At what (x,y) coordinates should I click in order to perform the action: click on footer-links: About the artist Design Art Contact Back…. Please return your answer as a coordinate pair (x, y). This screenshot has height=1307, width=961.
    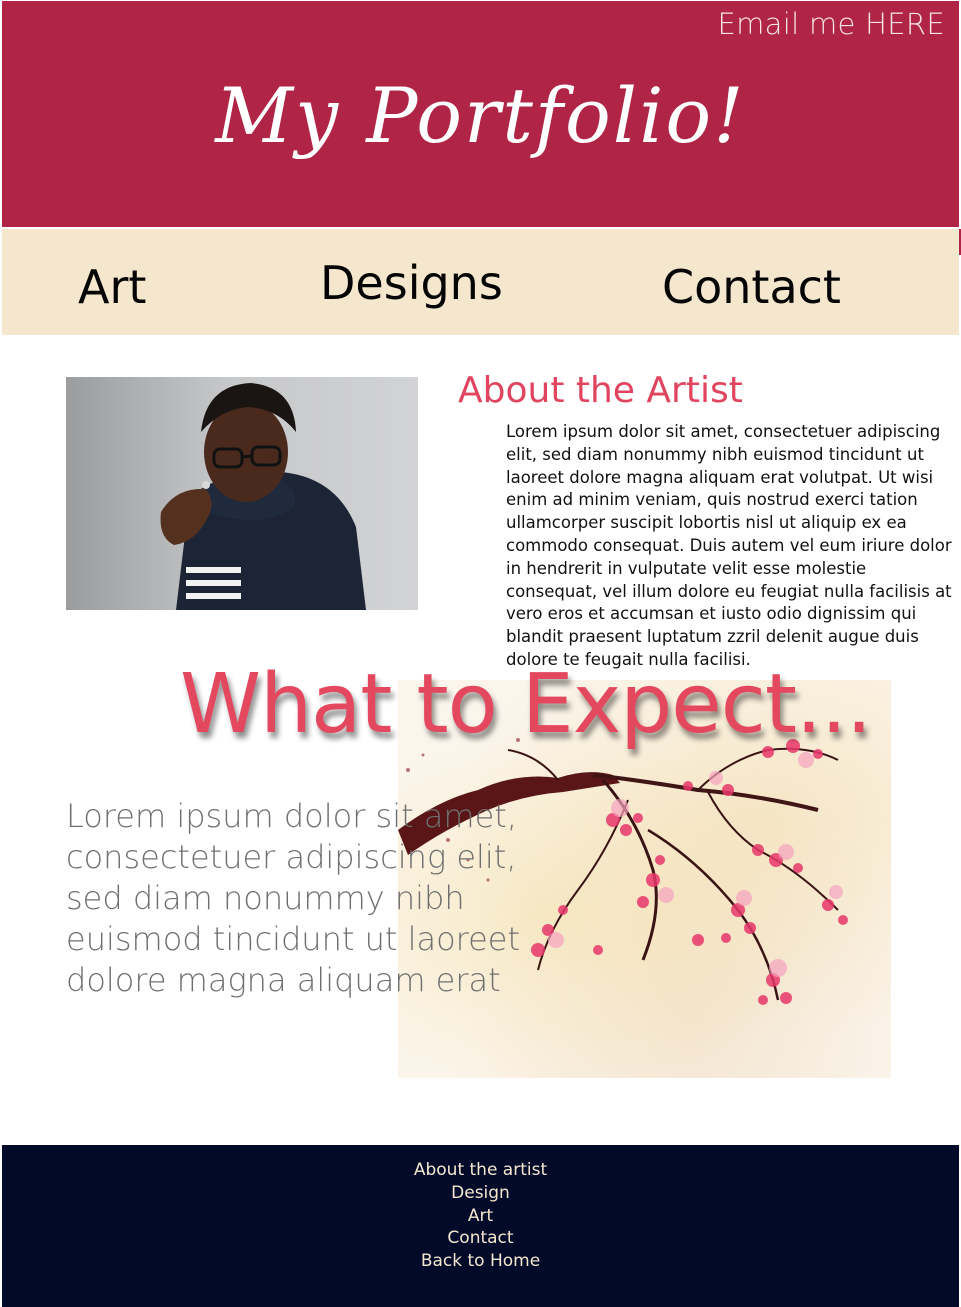
    Looking at the image, I should click on (480, 1216).